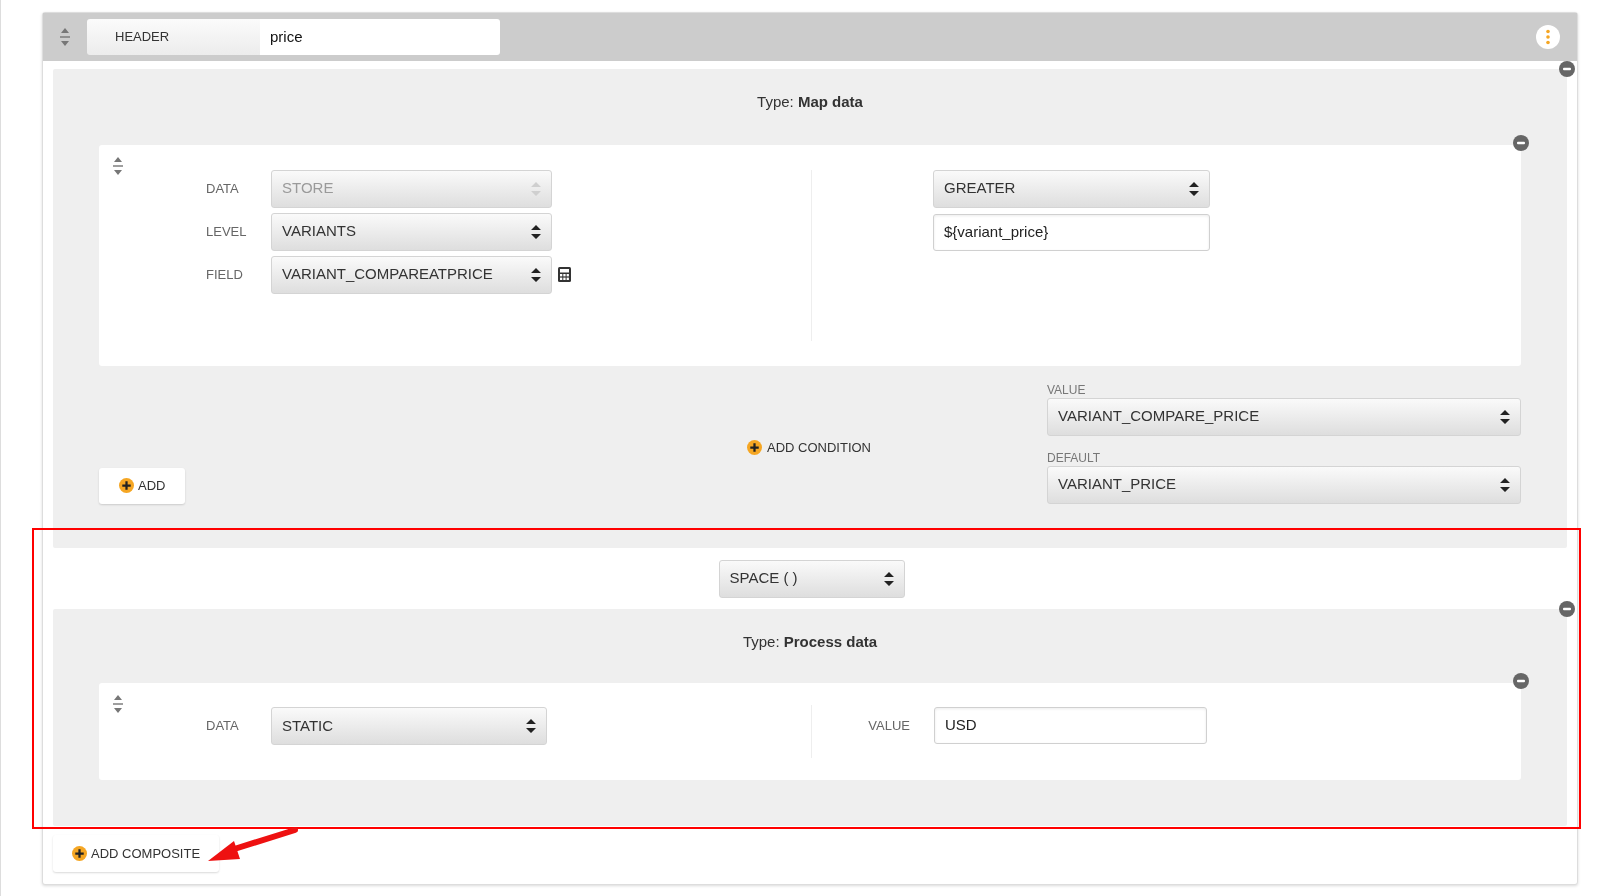 Image resolution: width=1600 pixels, height=896 pixels. I want to click on add-composite-button: ADD COMPOSITE, so click(136, 853).